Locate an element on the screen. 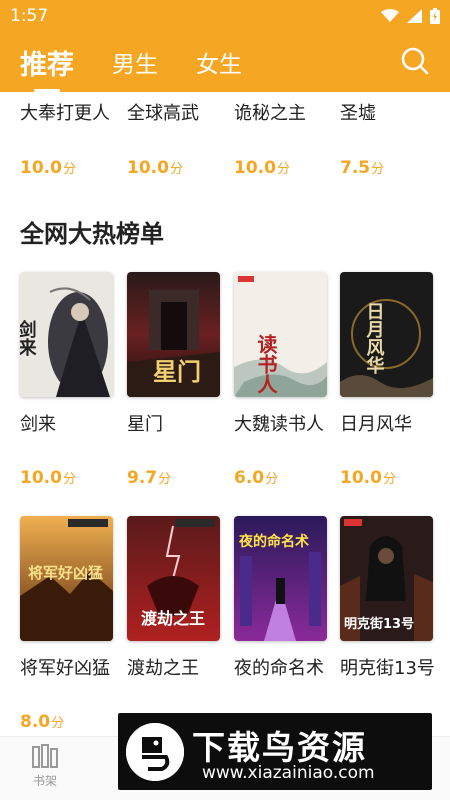 This screenshot has width=450, height=800. book-cover: 明克街13号 is located at coordinates (386, 578).